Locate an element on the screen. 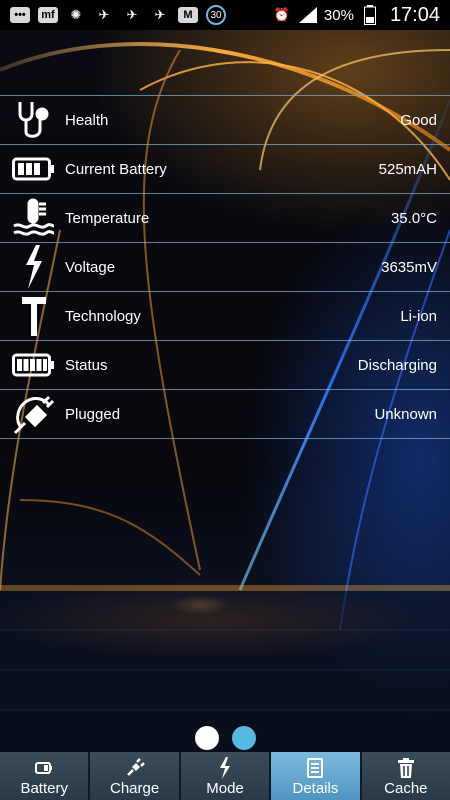 This screenshot has width=450, height=800. trash-icon is located at coordinates (406, 768).